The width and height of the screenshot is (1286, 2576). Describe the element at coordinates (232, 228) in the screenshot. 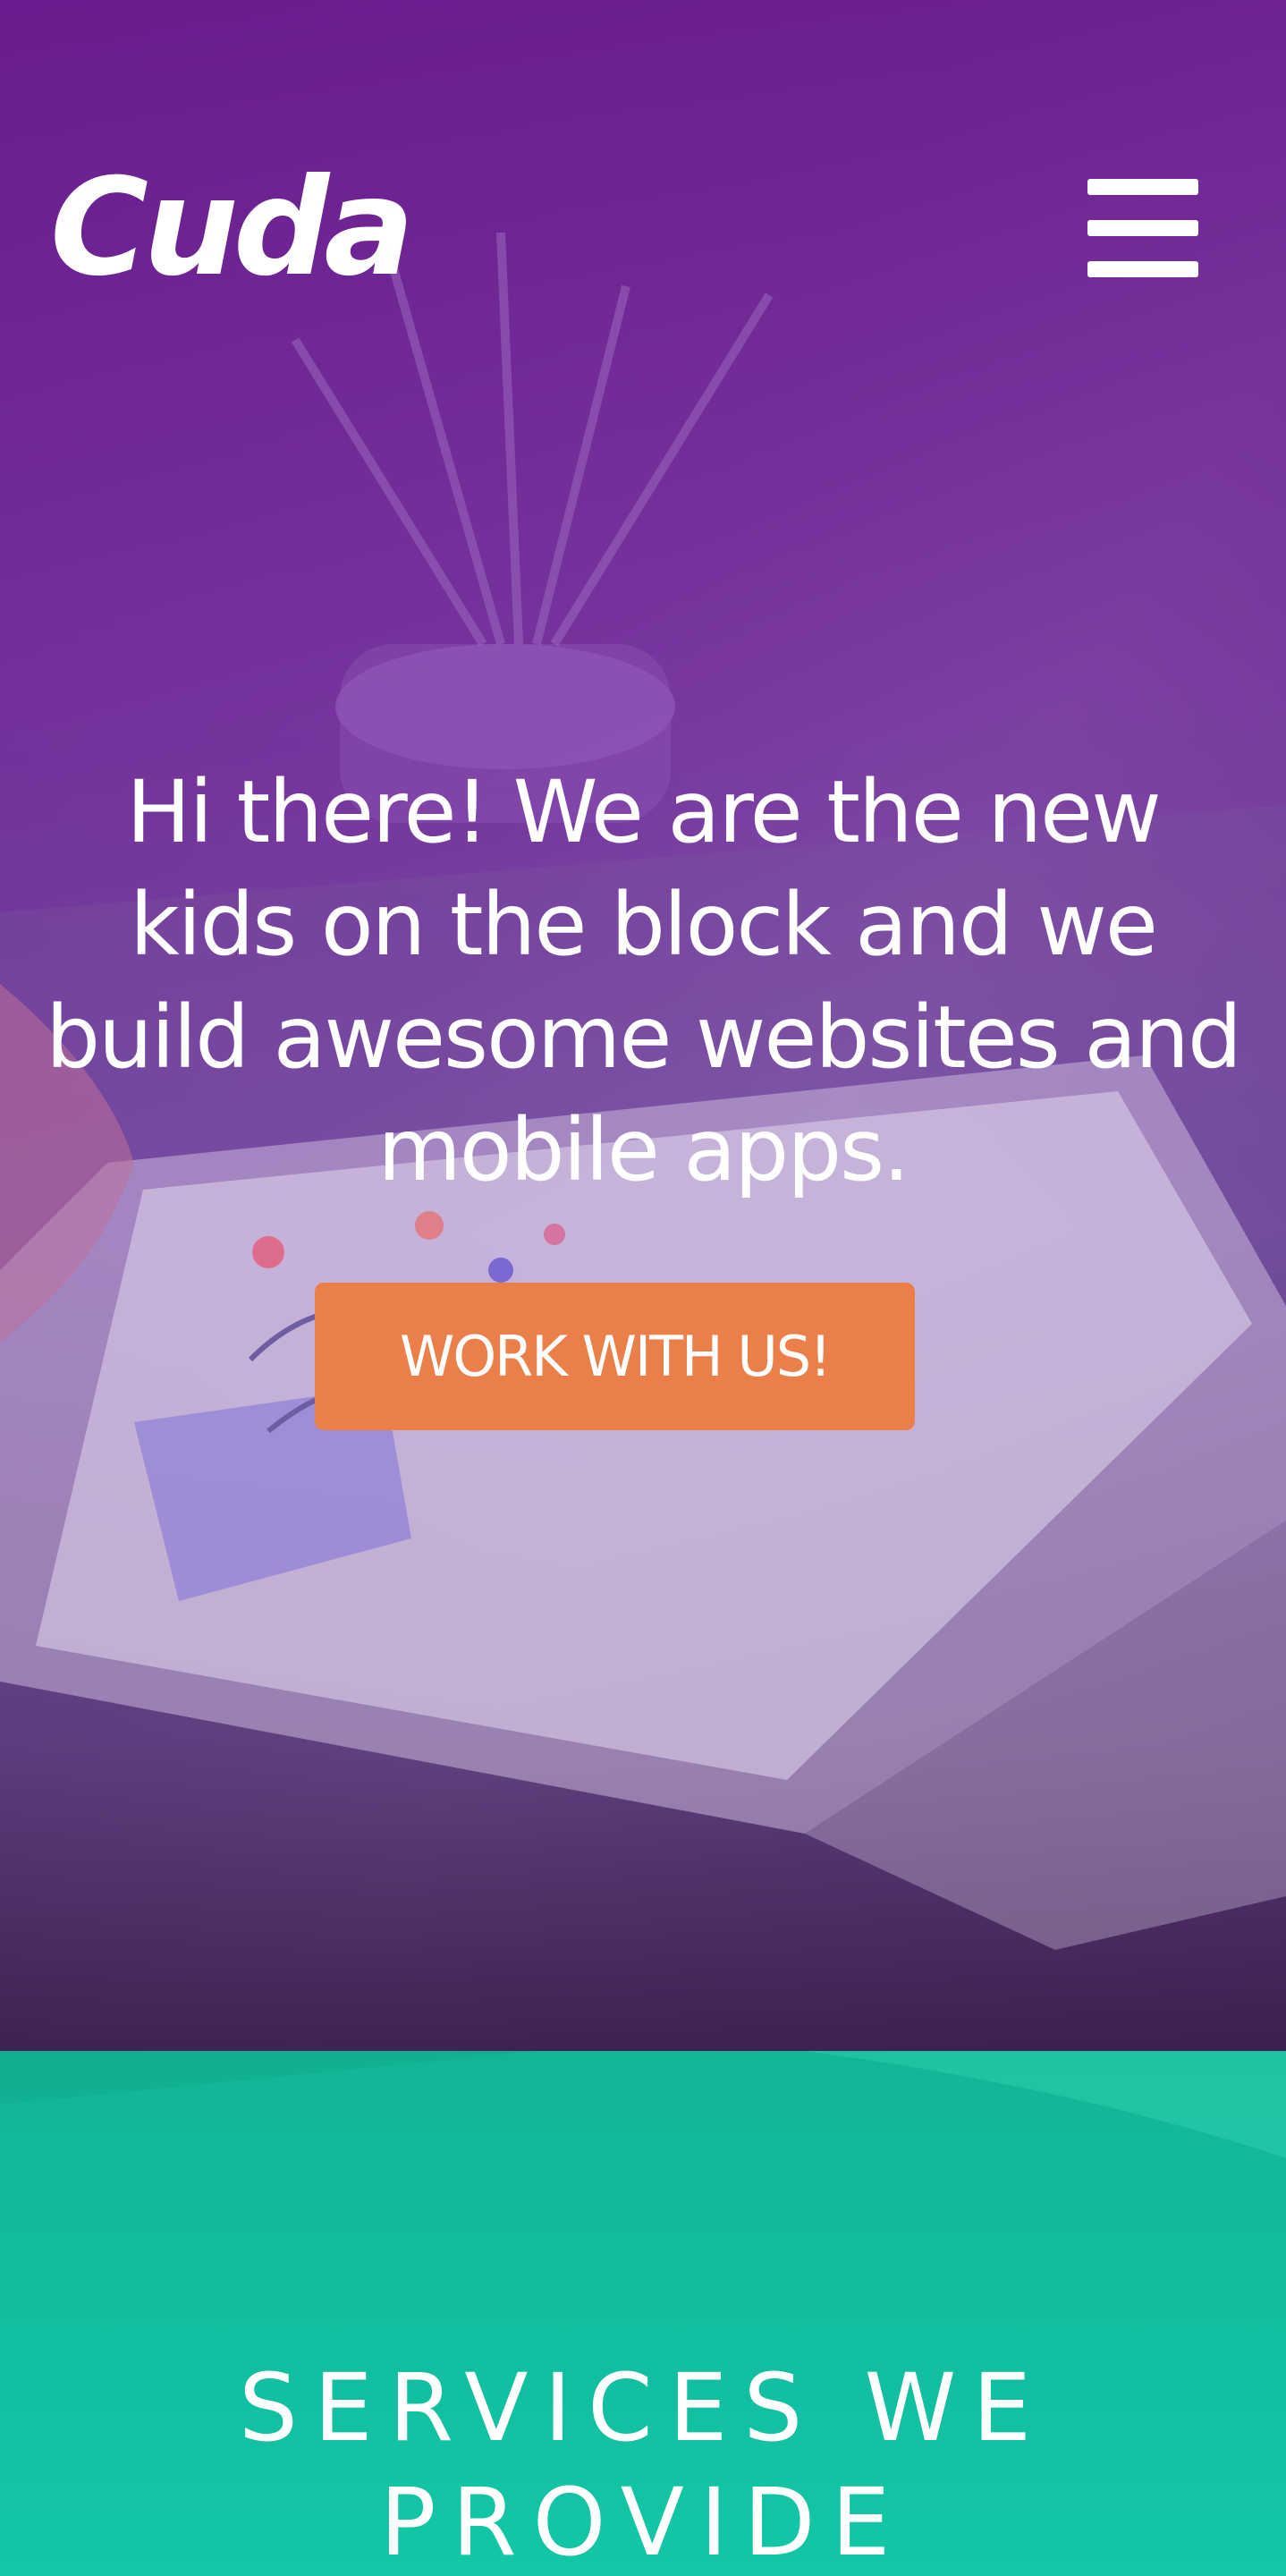

I see `logo: Cuda` at that location.